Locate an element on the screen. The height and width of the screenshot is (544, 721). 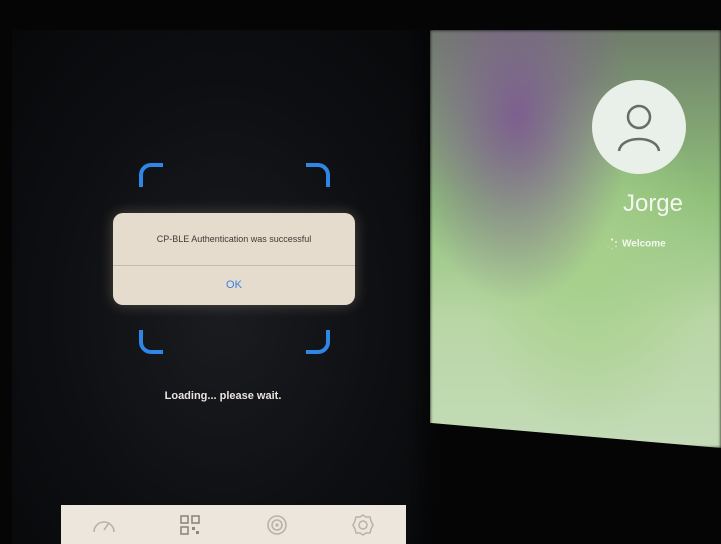
login-user-name: Jorge is located at coordinates (653, 203).